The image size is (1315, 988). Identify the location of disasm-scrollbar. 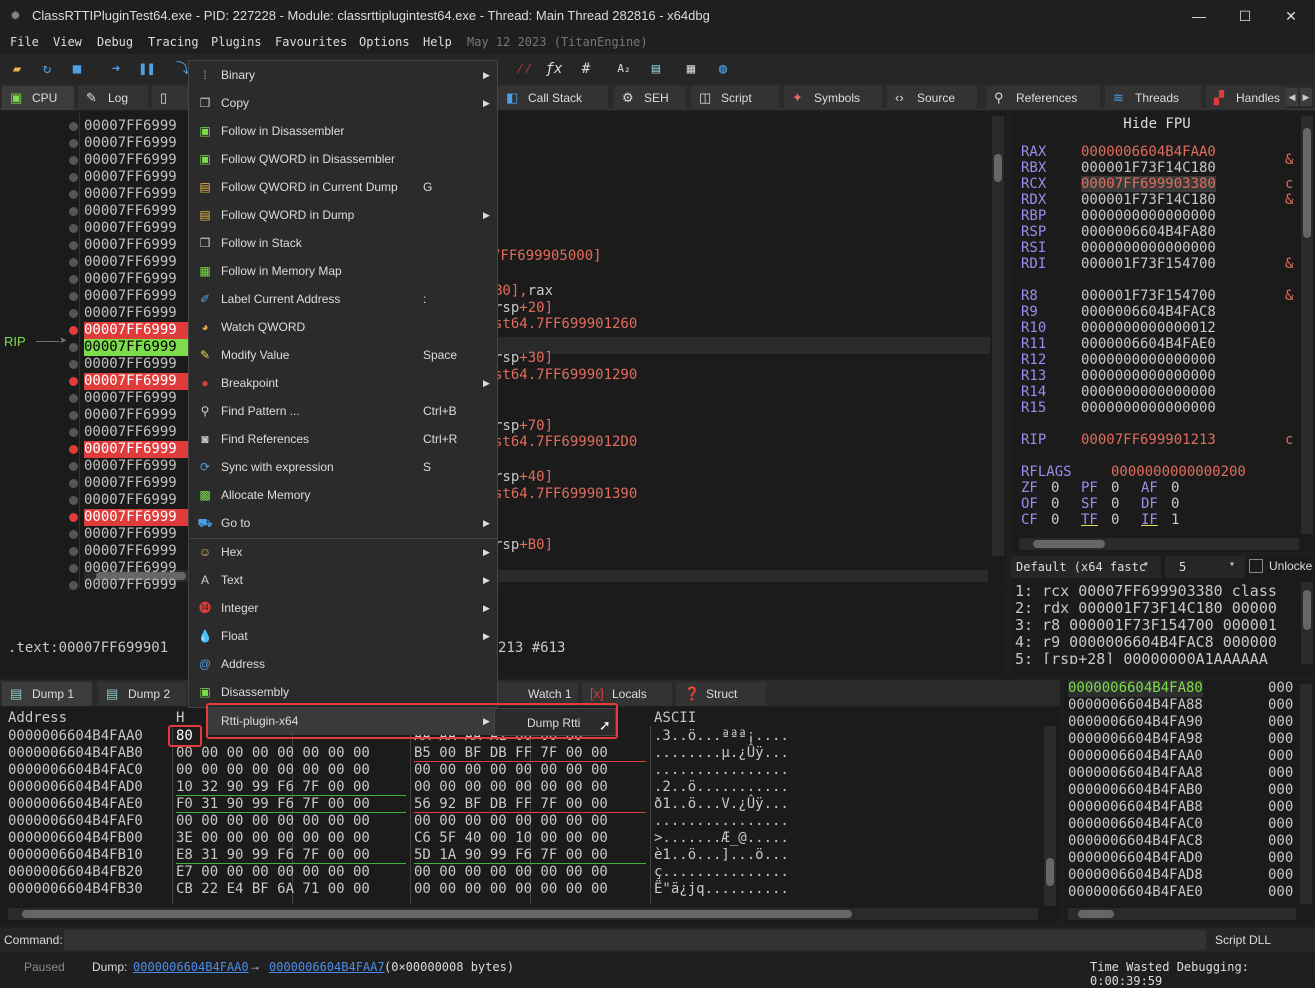
(998, 336).